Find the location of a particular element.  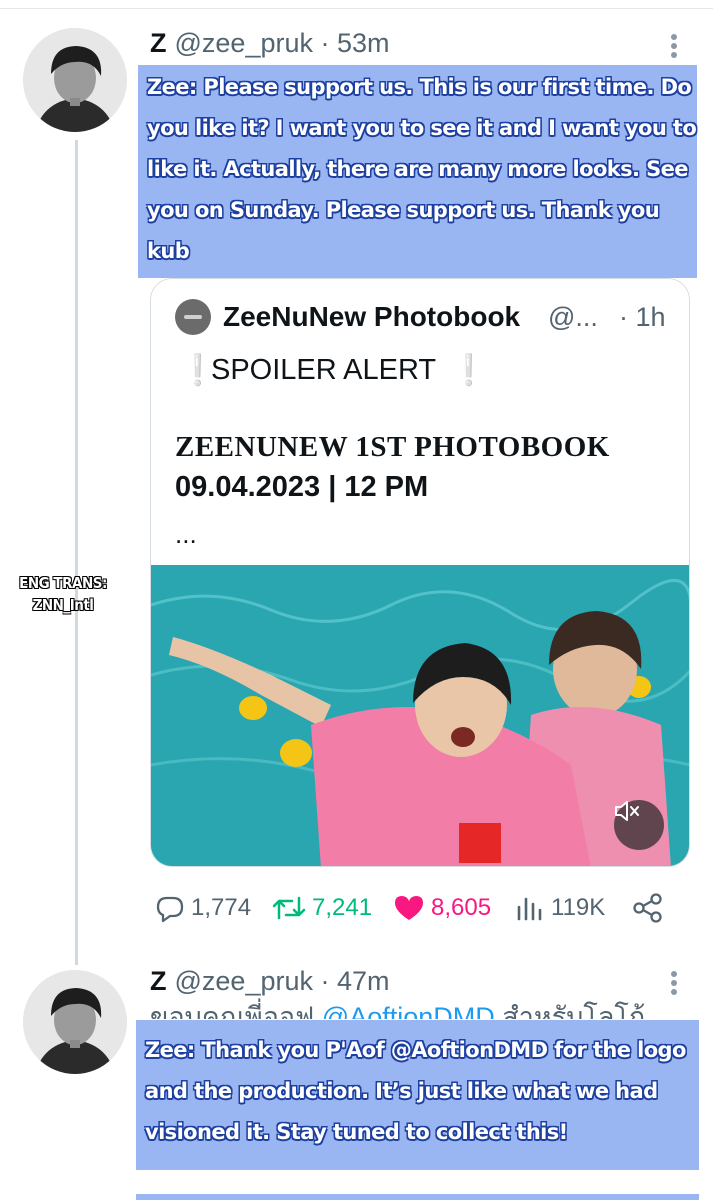

original-tweet-text-partial: ขอบคุณพี่ออฟ @AoftionDMD สำหรับโลโก้ is located at coordinates (420, 1007).